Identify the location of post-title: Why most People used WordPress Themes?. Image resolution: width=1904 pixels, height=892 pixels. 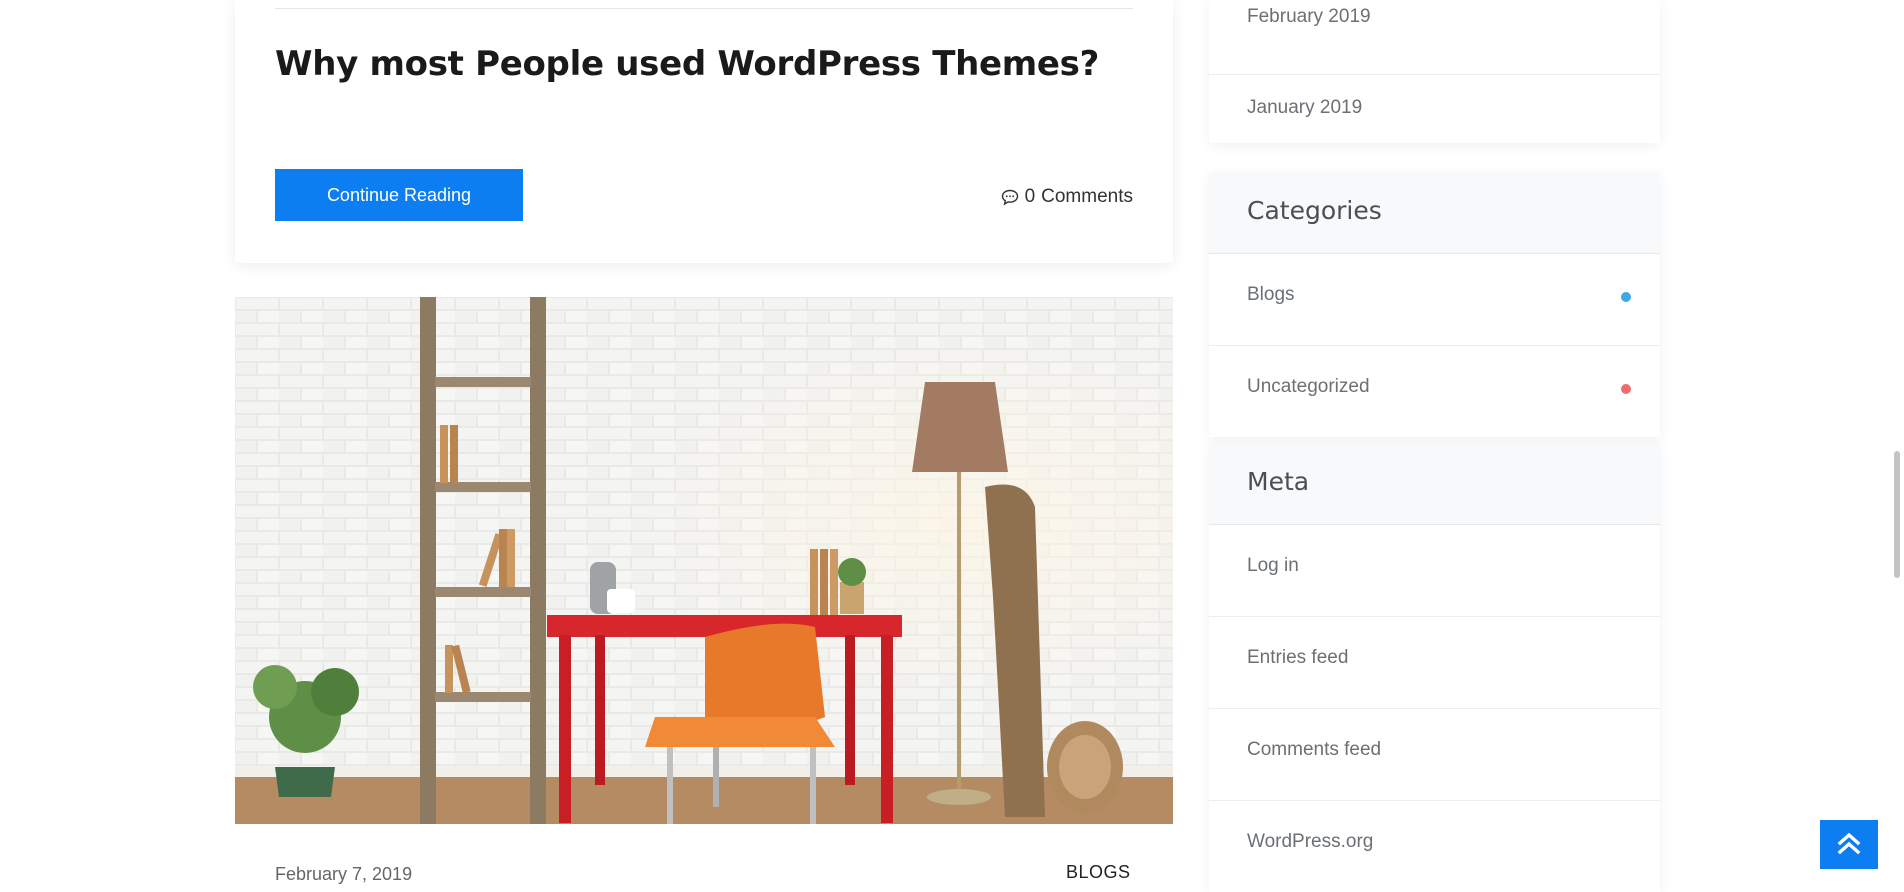
(687, 64).